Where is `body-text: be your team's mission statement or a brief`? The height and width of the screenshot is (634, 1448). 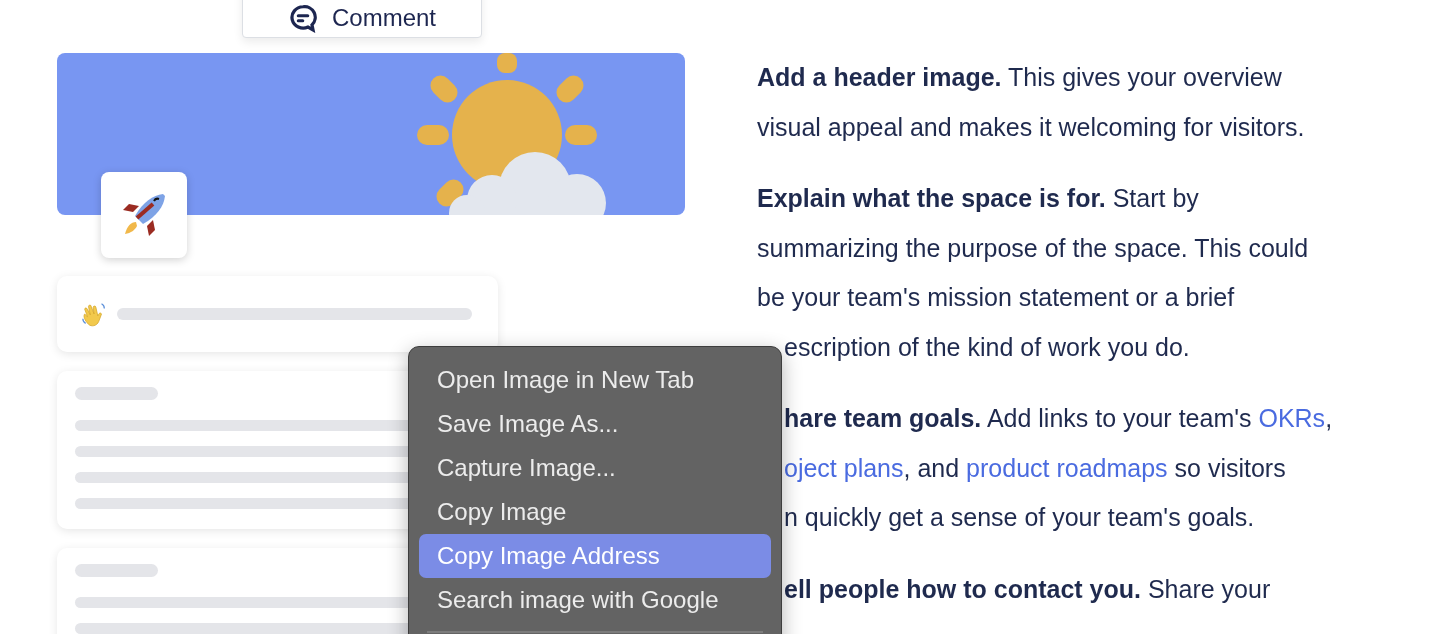
body-text: be your team's mission statement or a brief is located at coordinates (996, 297).